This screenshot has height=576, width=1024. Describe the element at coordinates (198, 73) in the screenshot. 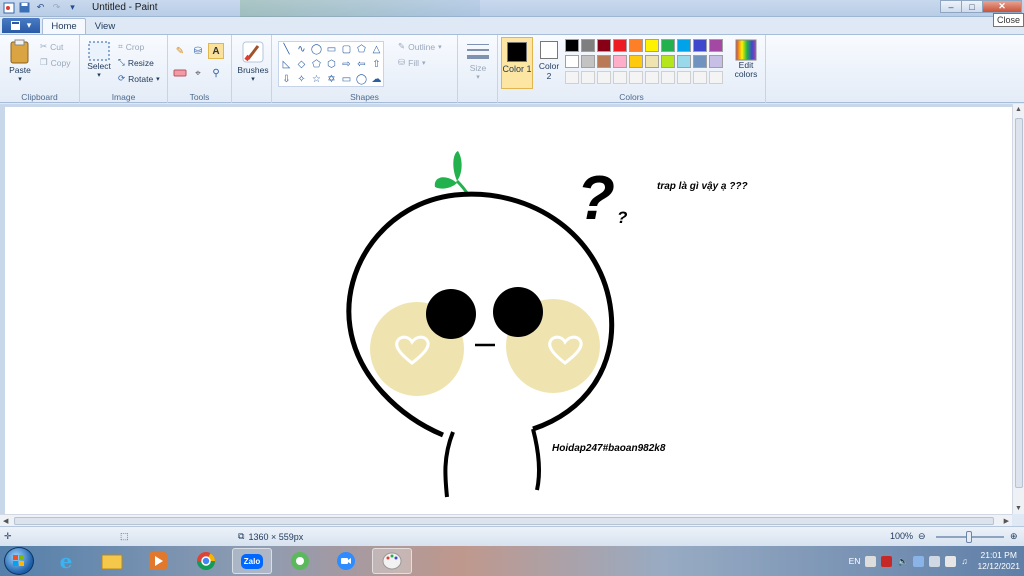

I see `color-picker-icon: ⌖` at that location.